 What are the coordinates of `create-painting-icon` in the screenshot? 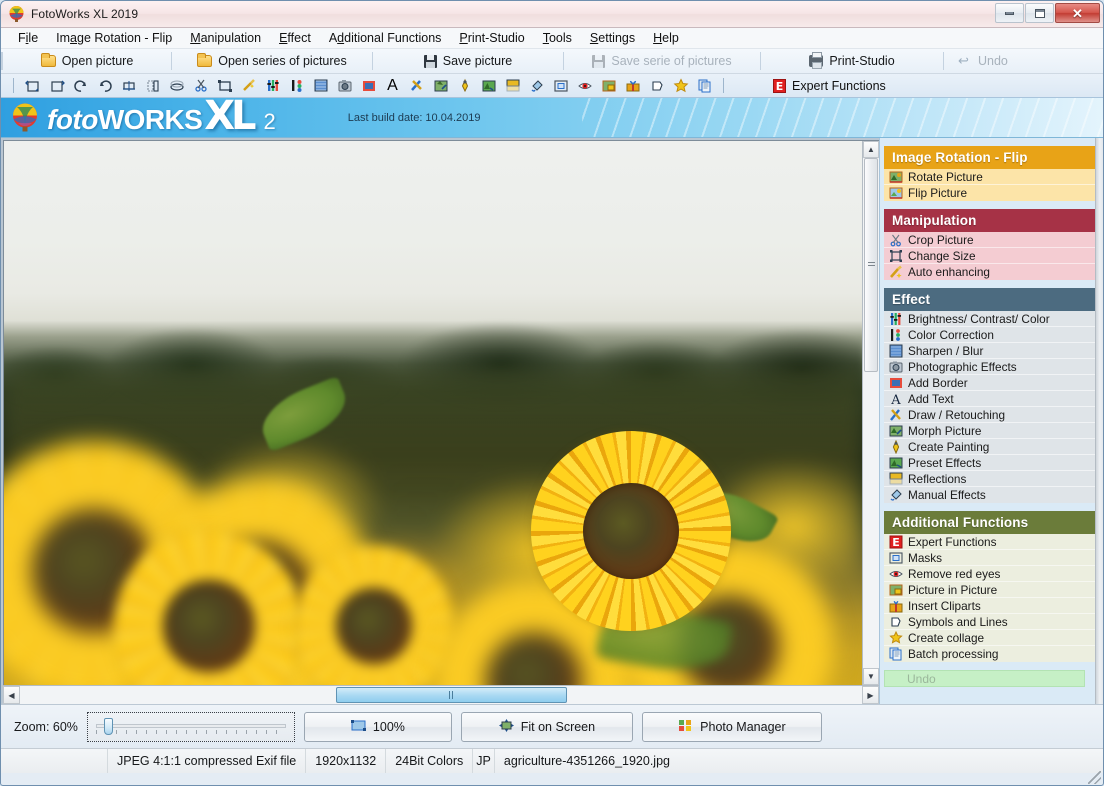 It's located at (464, 85).